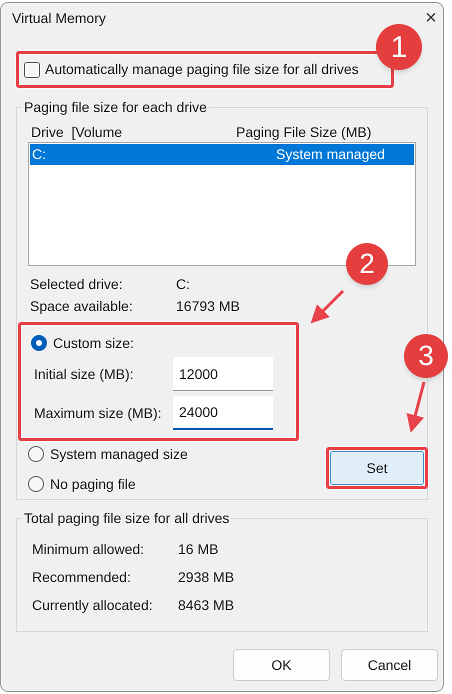  What do you see at coordinates (208, 306) in the screenshot?
I see `info-value: 16793 MB` at bounding box center [208, 306].